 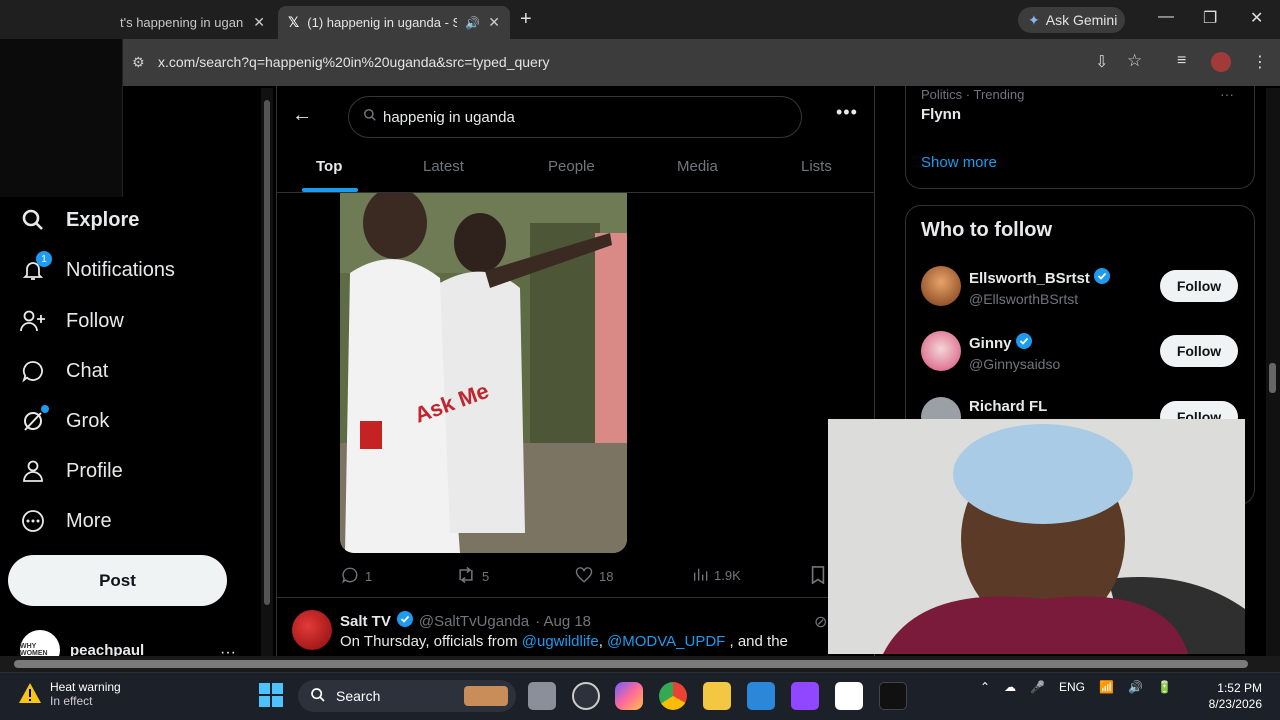 I want to click on search-input: happenig in uganda, so click(x=575, y=117).